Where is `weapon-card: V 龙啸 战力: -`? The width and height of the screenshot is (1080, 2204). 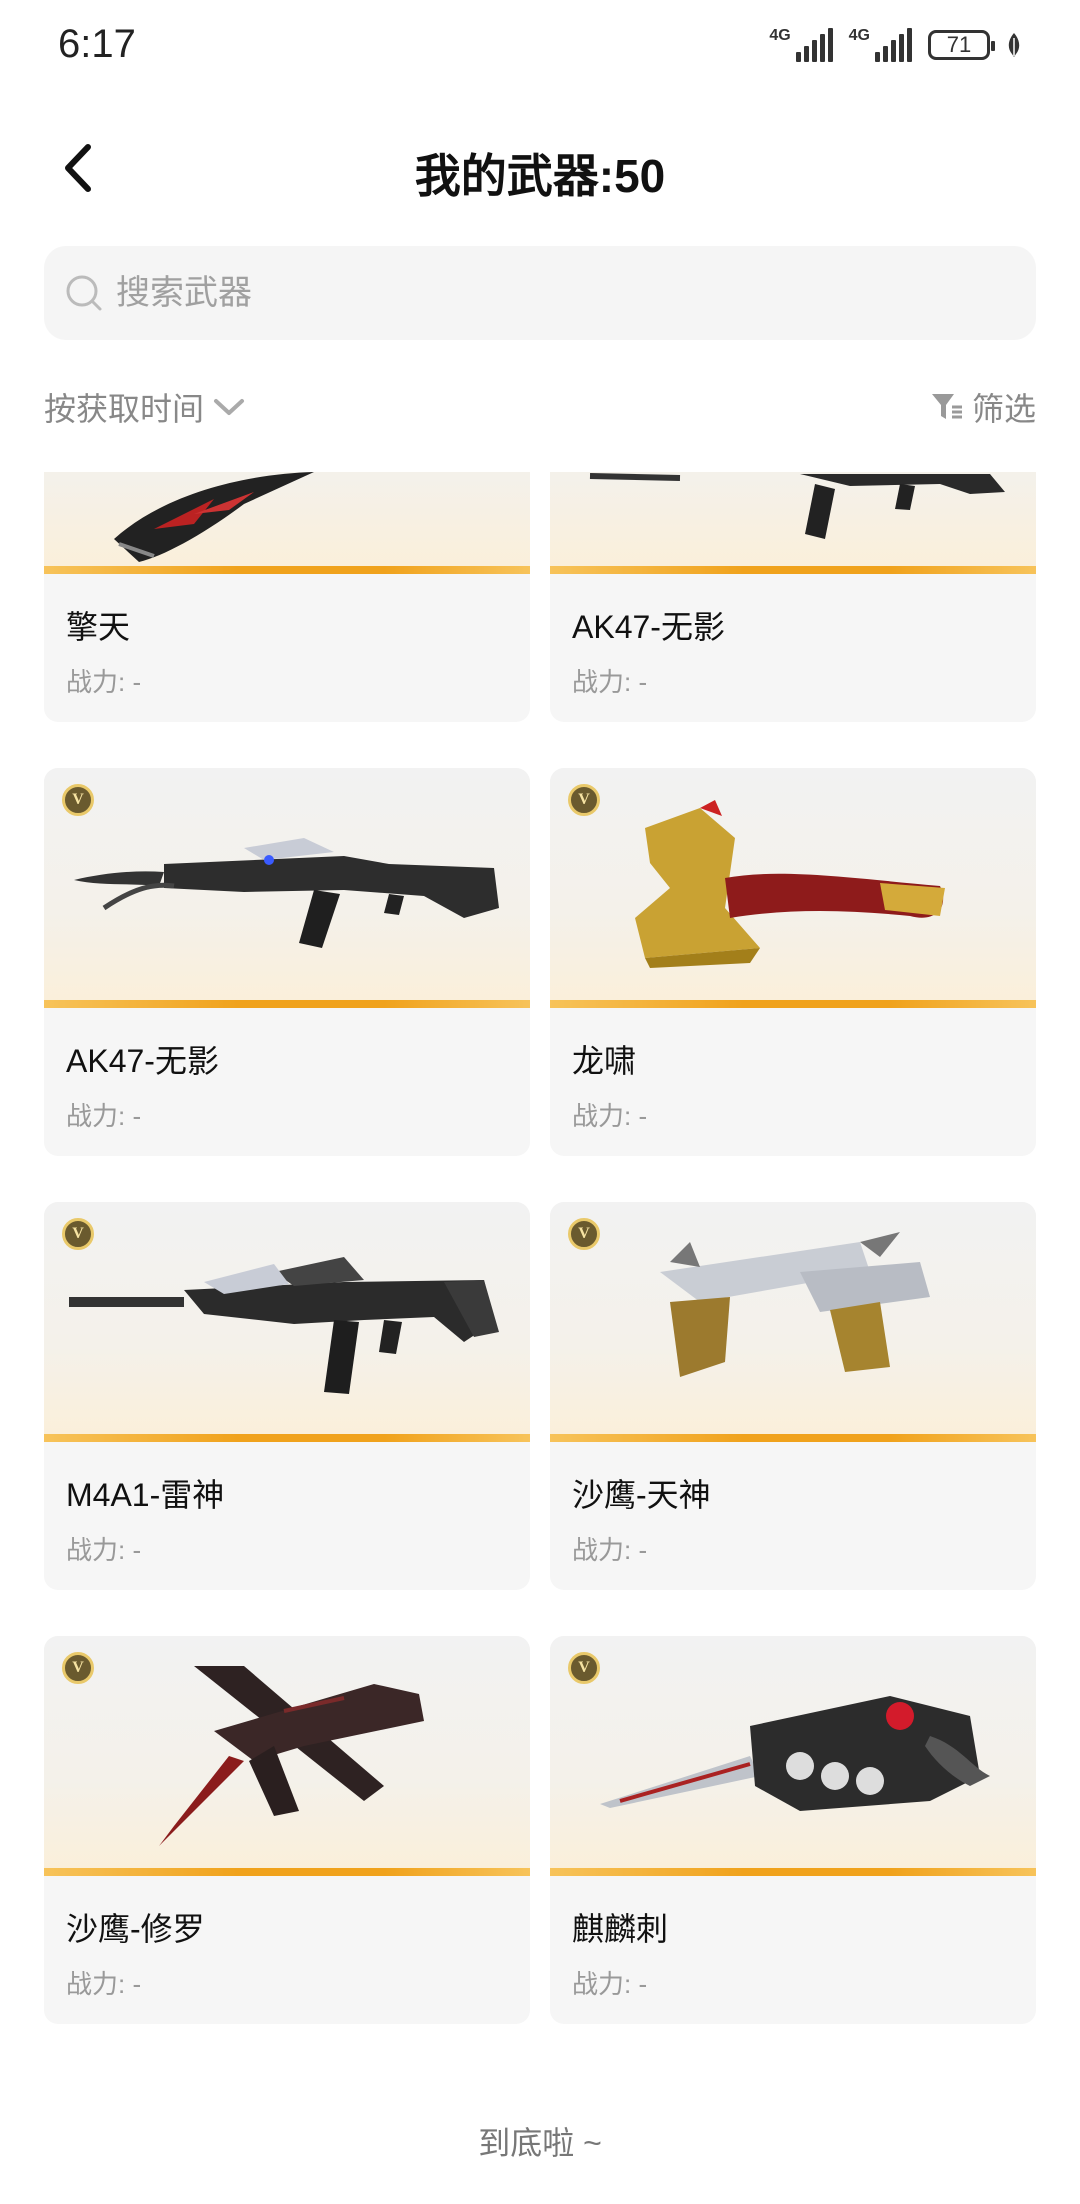 weapon-card: V 龙啸 战力: - is located at coordinates (793, 962).